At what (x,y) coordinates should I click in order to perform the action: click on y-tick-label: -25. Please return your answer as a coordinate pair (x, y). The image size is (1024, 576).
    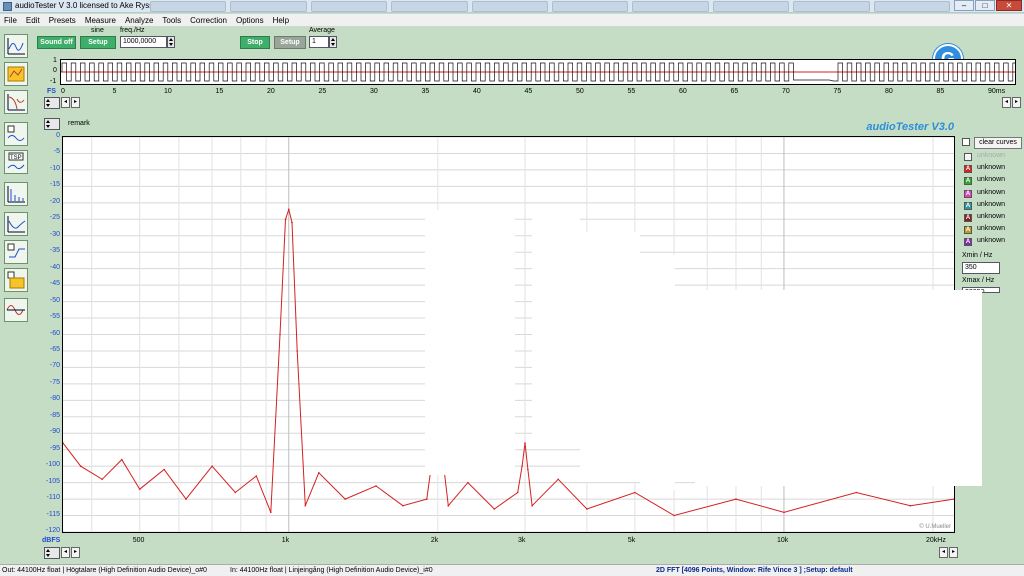
    Looking at the image, I should click on (54, 218).